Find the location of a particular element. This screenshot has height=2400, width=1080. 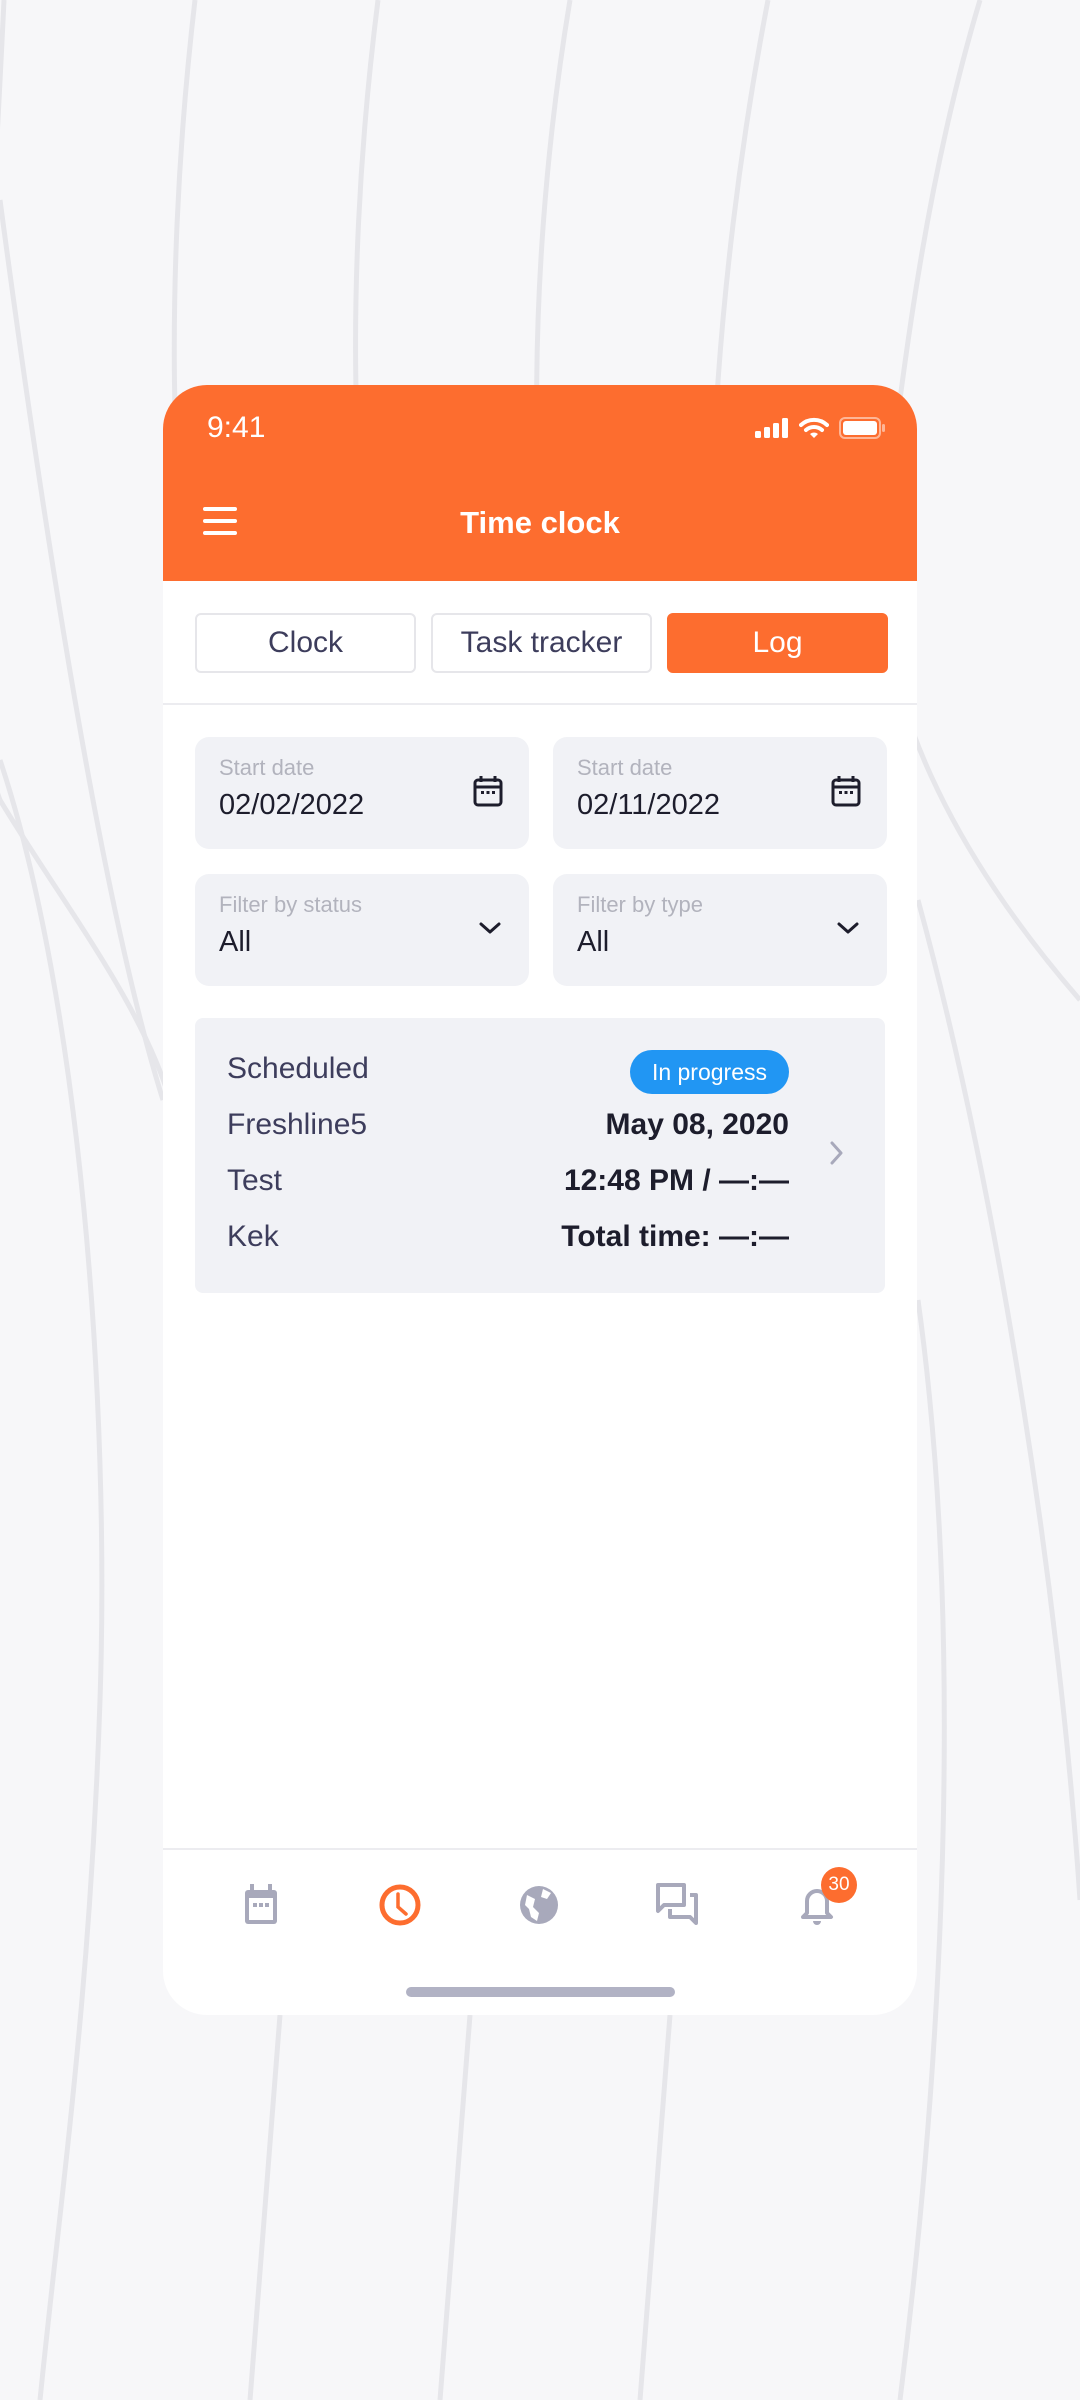

type-filter-select: Filter by type All is located at coordinates (720, 930).